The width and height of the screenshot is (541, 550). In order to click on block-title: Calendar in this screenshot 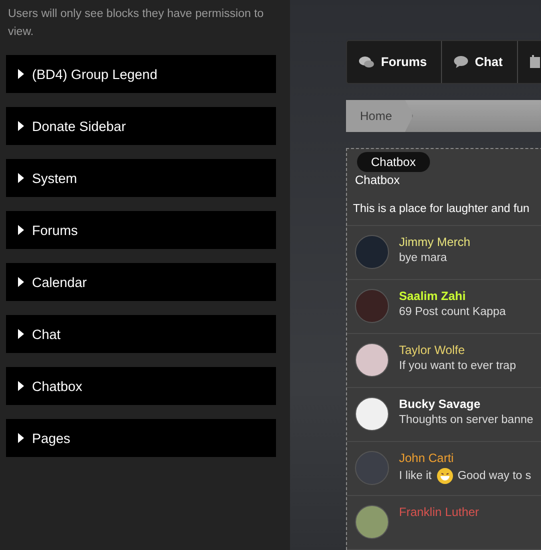, I will do `click(59, 282)`.